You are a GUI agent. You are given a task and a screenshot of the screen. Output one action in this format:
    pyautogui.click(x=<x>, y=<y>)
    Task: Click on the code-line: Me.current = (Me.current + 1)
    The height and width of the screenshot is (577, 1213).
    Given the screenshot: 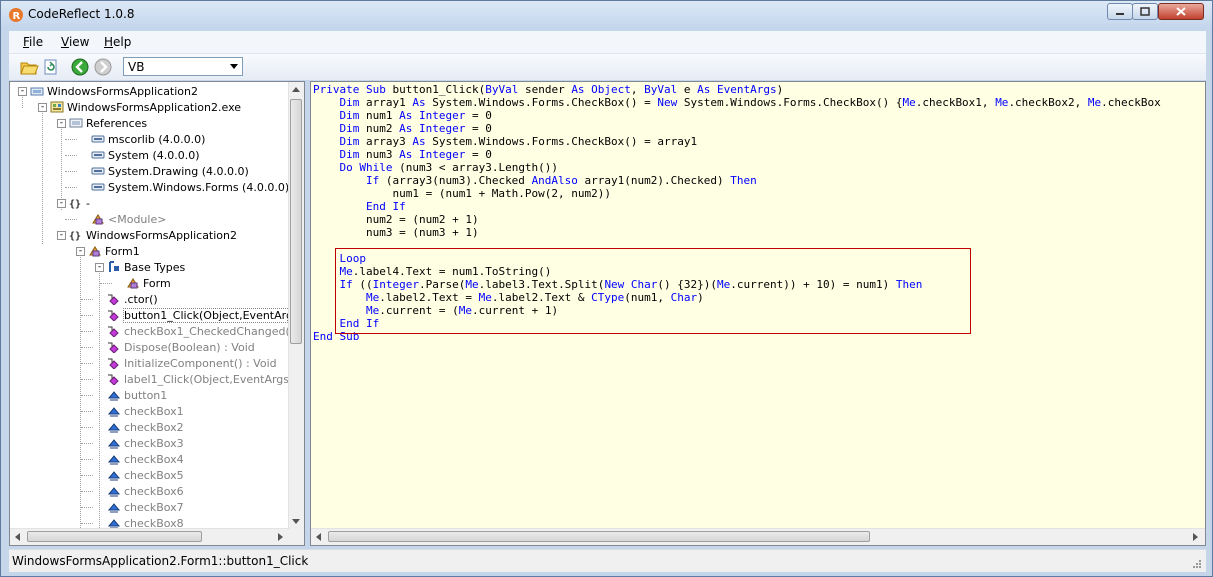 What is the action you would take?
    pyautogui.click(x=737, y=310)
    